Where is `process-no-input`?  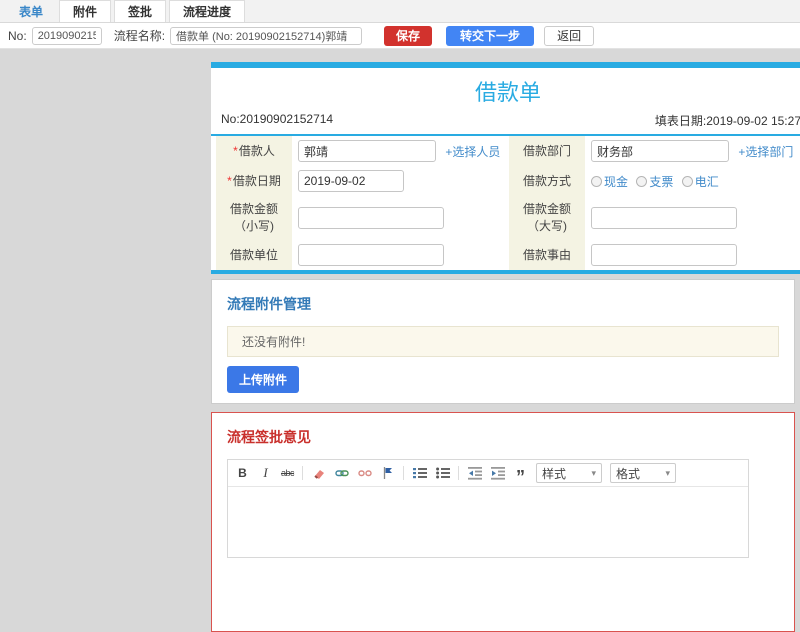
process-no-input is located at coordinates (66, 35).